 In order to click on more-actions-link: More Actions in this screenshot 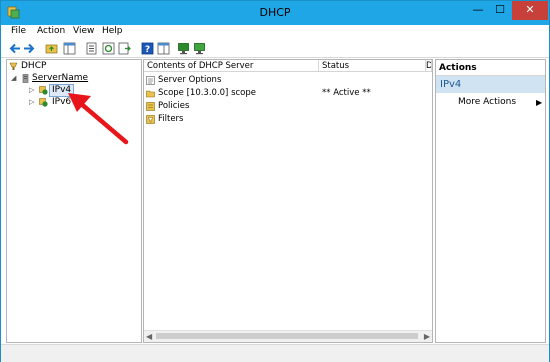, I will do `click(487, 102)`.